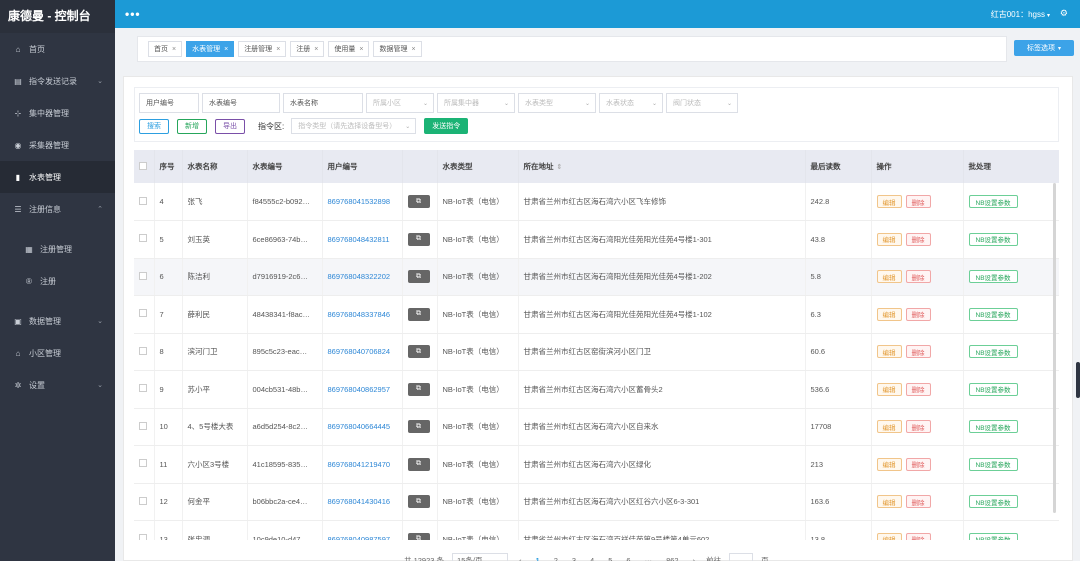 This screenshot has height=561, width=1080. Describe the element at coordinates (359, 351) in the screenshot. I see `user-no-link: 869768040706824` at that location.